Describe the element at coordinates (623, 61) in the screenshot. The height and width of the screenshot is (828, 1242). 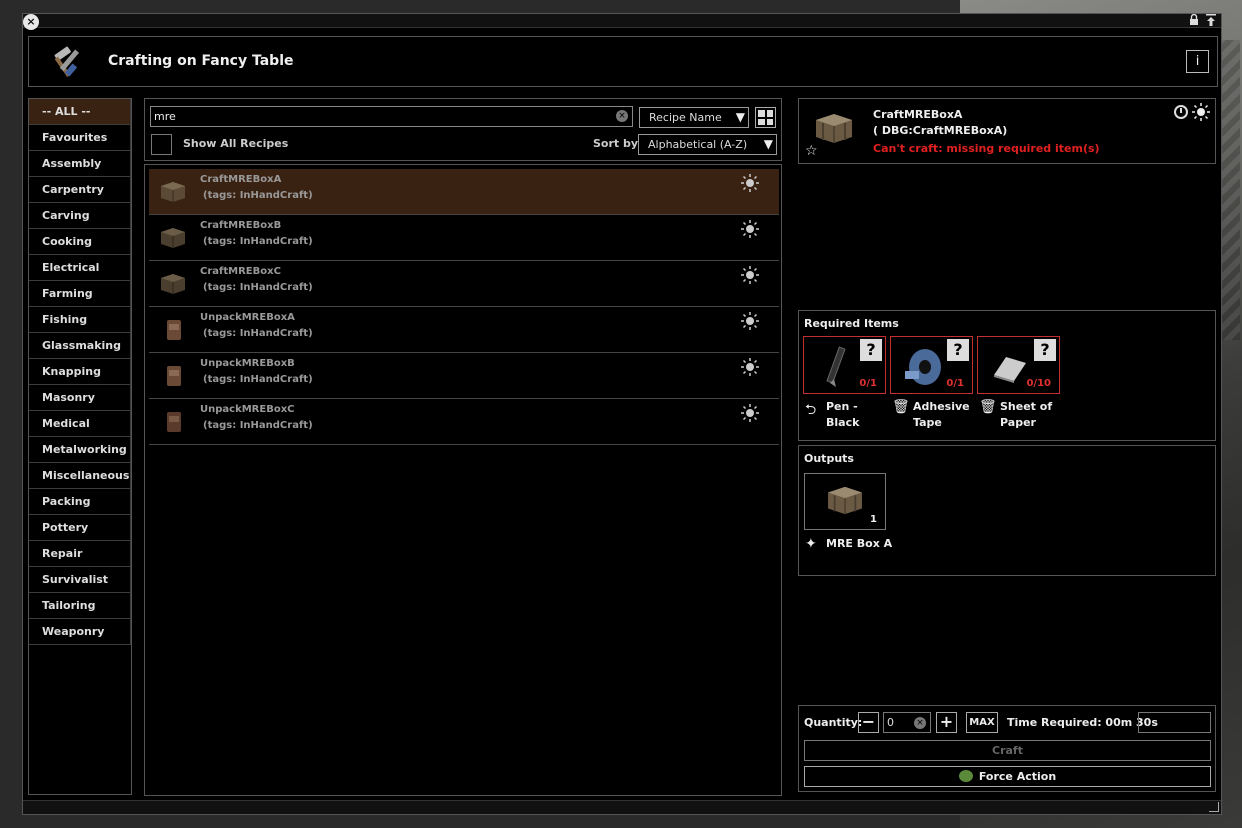
I see `window-header: Crafting on Fancy Table i` at that location.